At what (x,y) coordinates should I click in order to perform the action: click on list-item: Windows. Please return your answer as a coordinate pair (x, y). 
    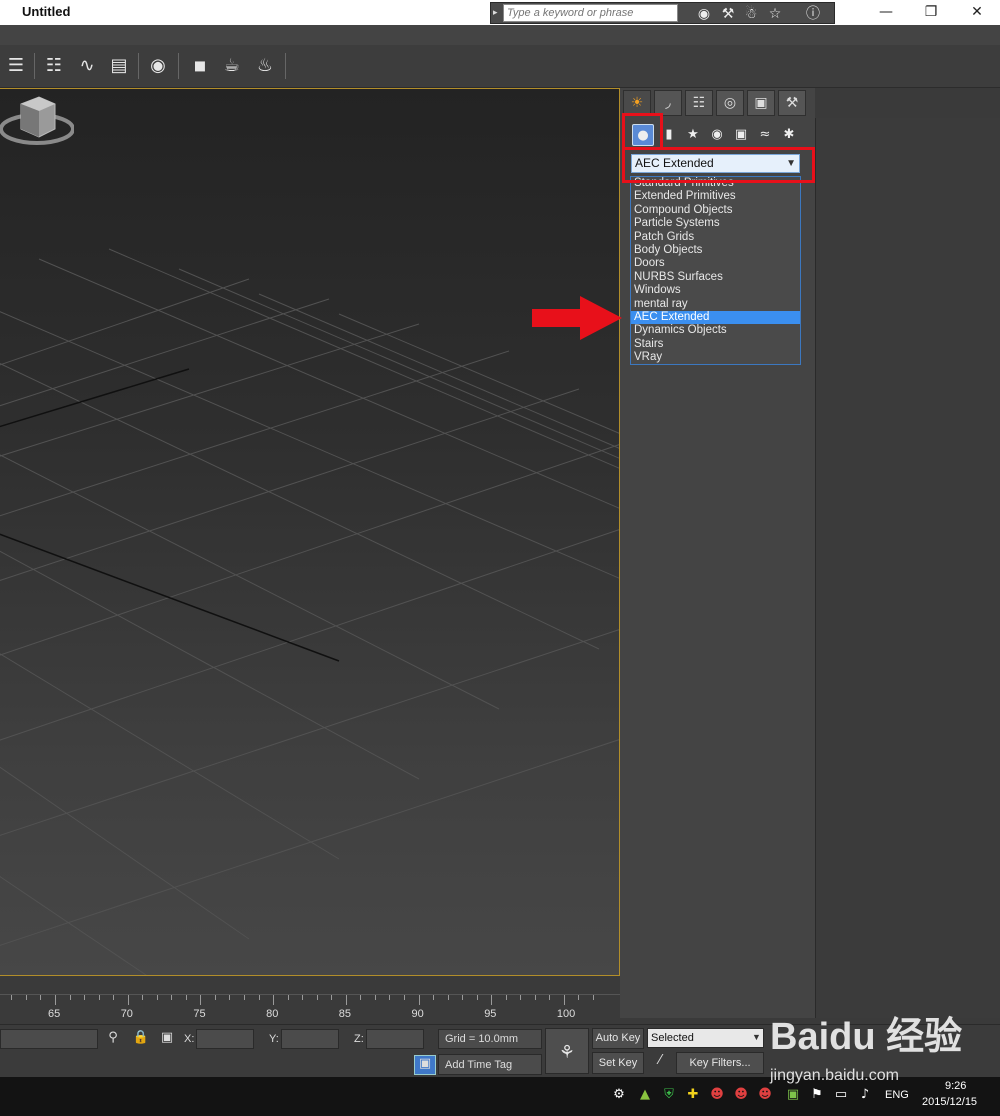
    Looking at the image, I should click on (715, 290).